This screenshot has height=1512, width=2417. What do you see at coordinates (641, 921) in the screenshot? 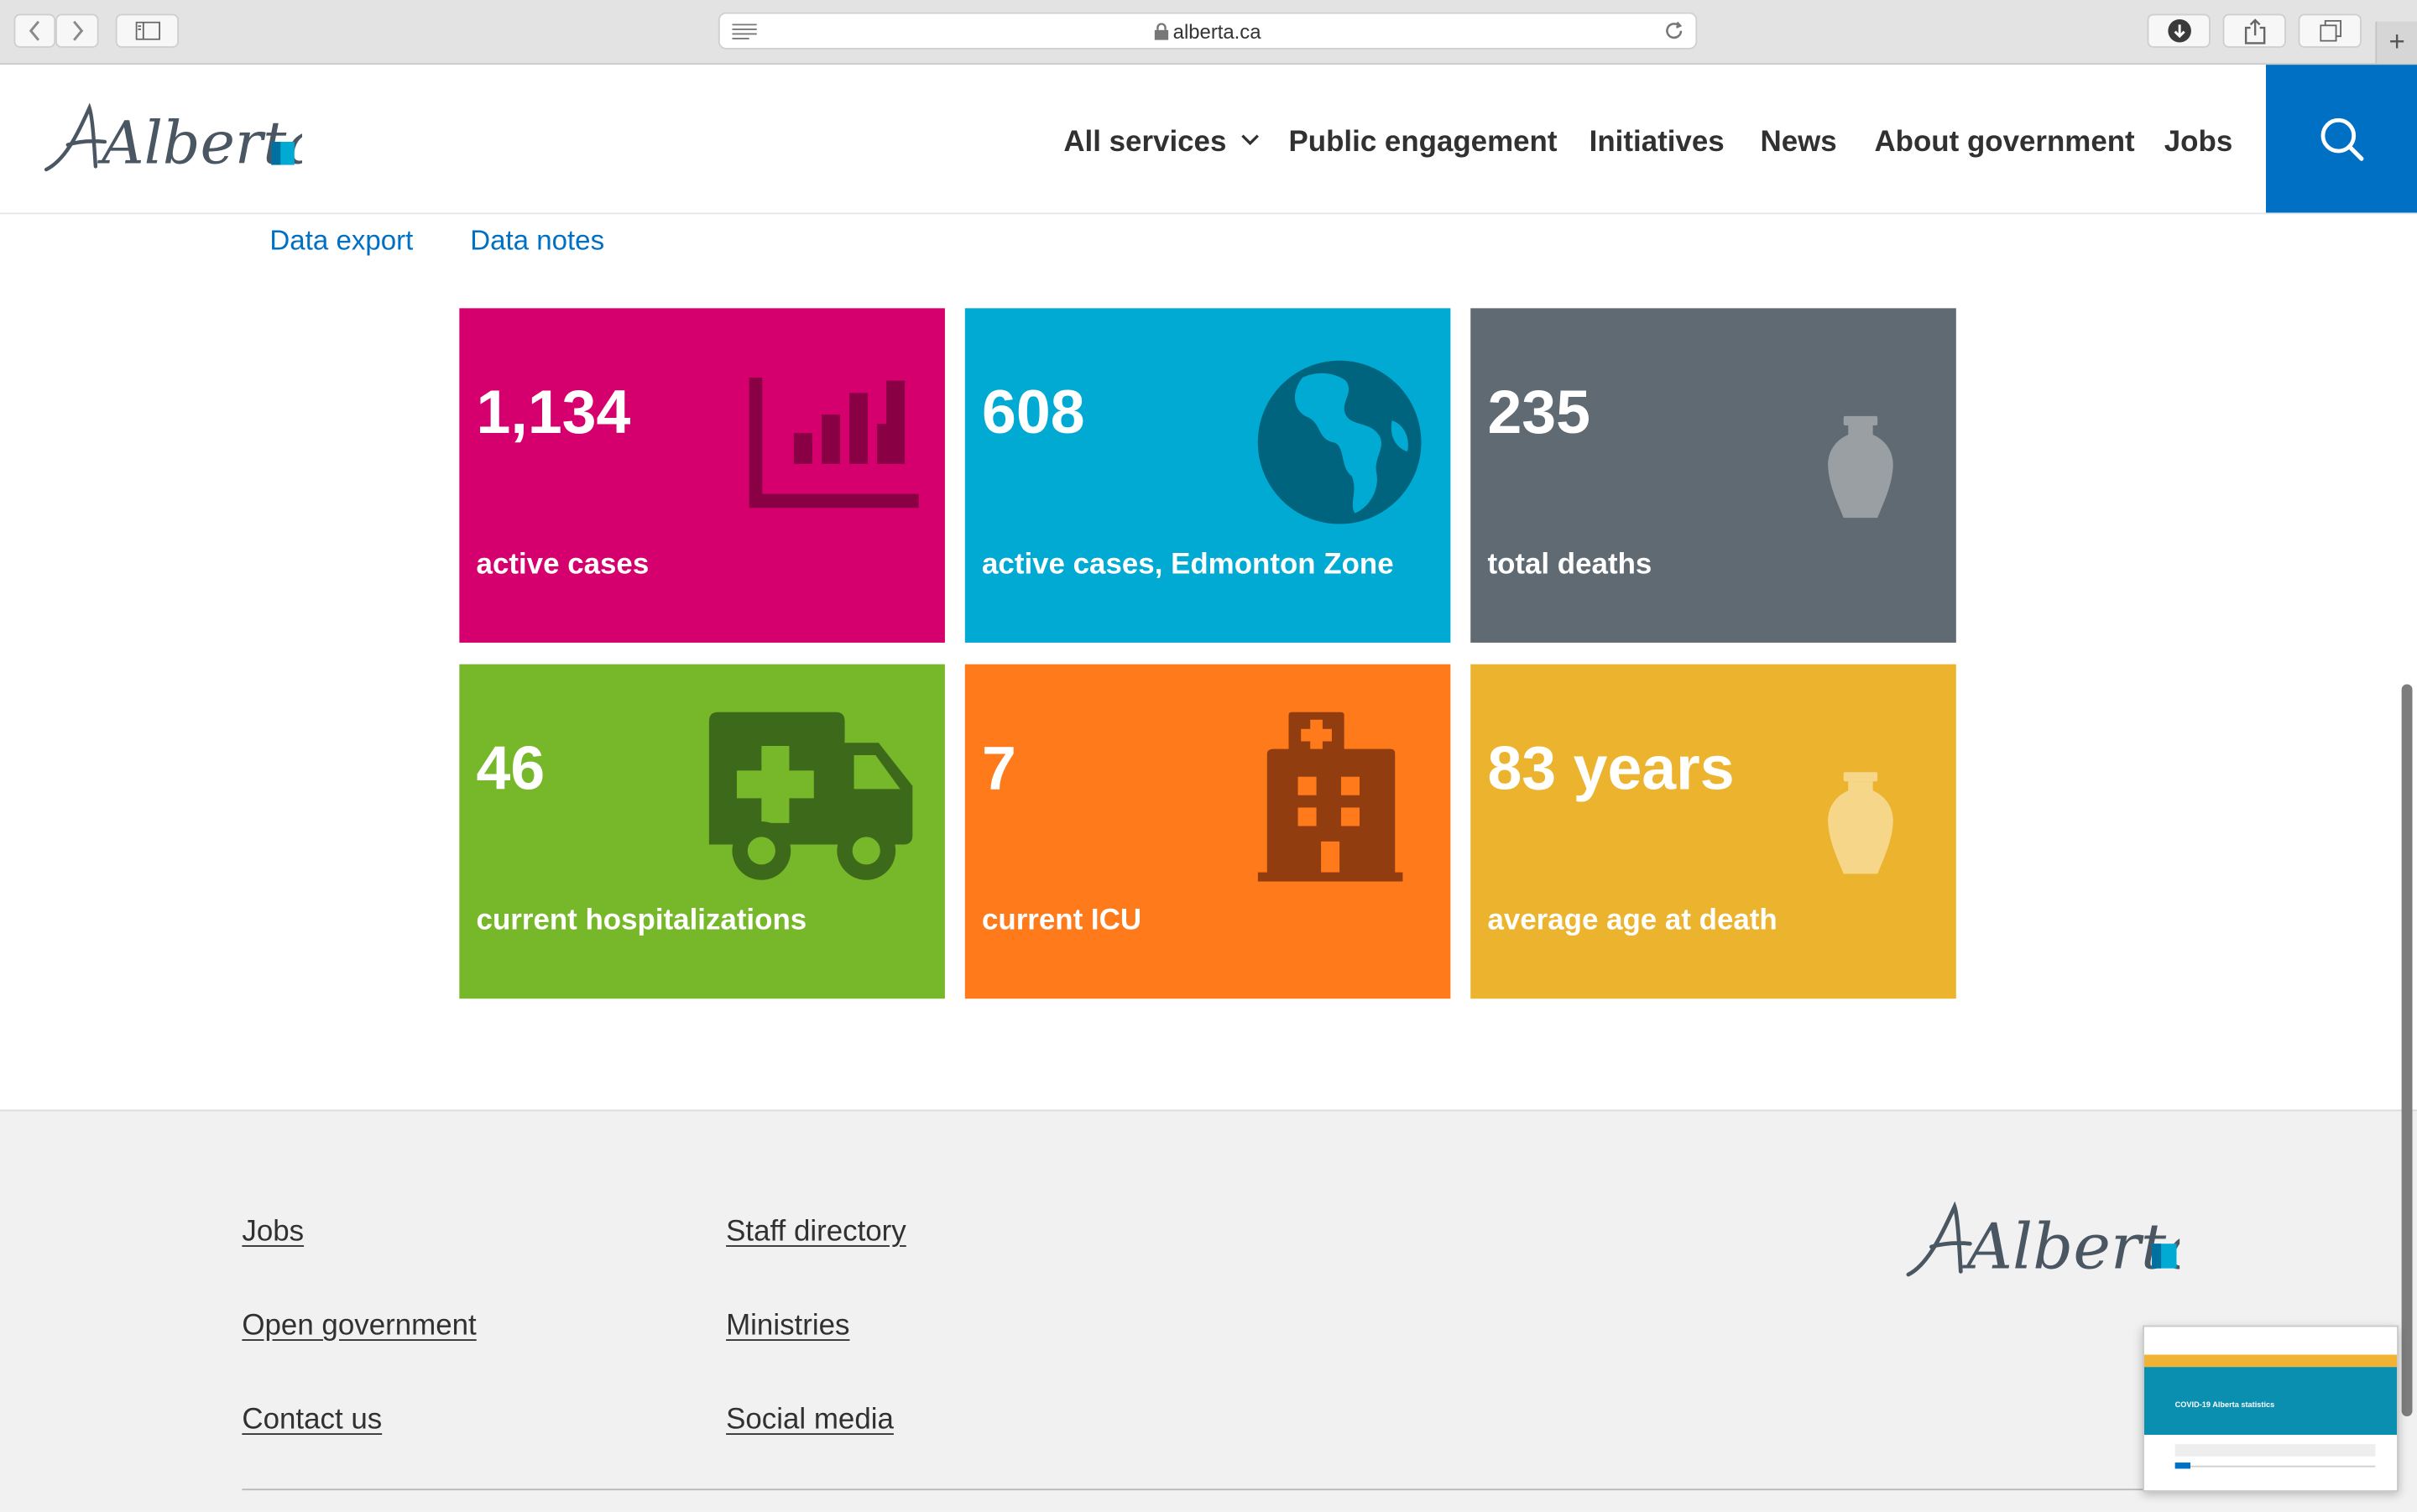
I see `tile-label: current hospitalizations` at bounding box center [641, 921].